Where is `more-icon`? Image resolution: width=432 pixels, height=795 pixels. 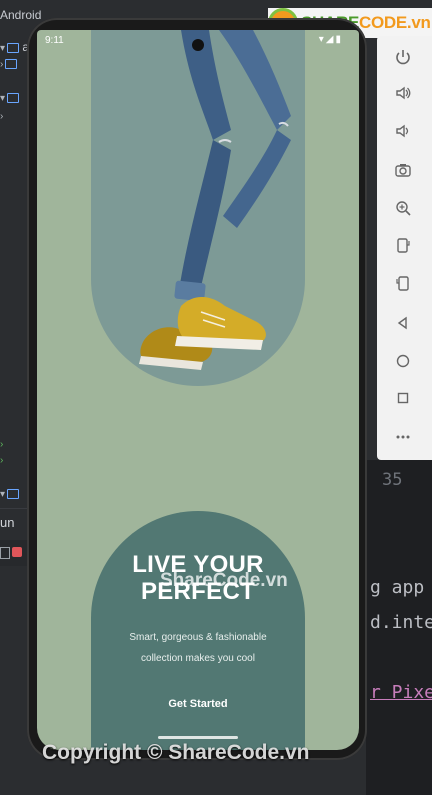
more-icon is located at coordinates (403, 440).